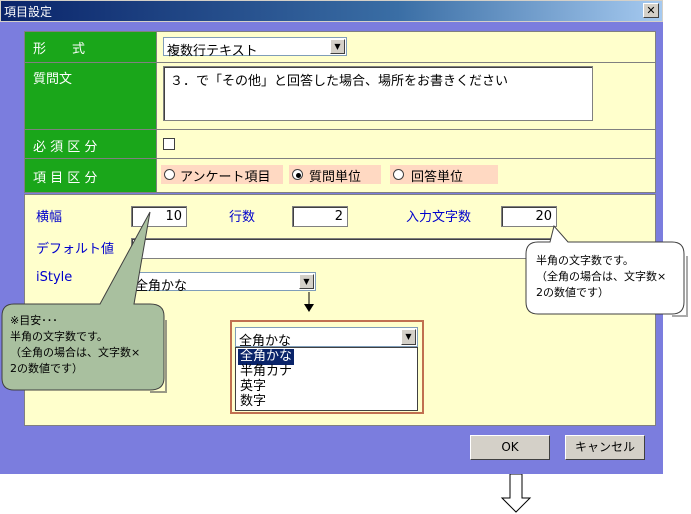 This screenshot has width=691, height=514. What do you see at coordinates (339, 81) in the screenshot?
I see `question-text: ３．で「その他」と回答した場合、場所をお書きください` at bounding box center [339, 81].